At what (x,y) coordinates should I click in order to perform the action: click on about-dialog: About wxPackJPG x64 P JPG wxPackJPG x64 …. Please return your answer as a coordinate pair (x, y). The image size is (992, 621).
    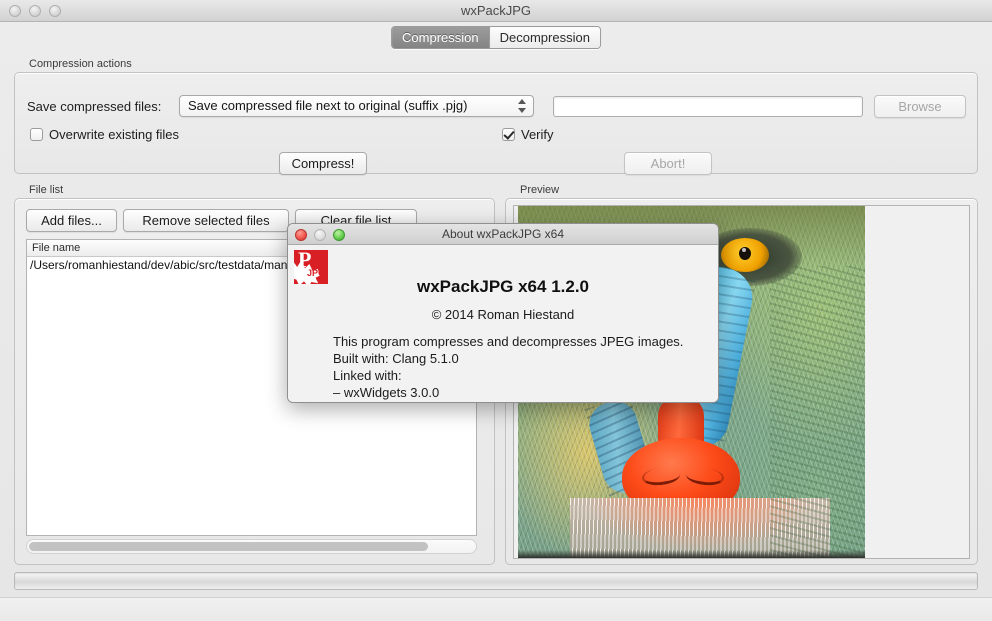
    Looking at the image, I should click on (503, 313).